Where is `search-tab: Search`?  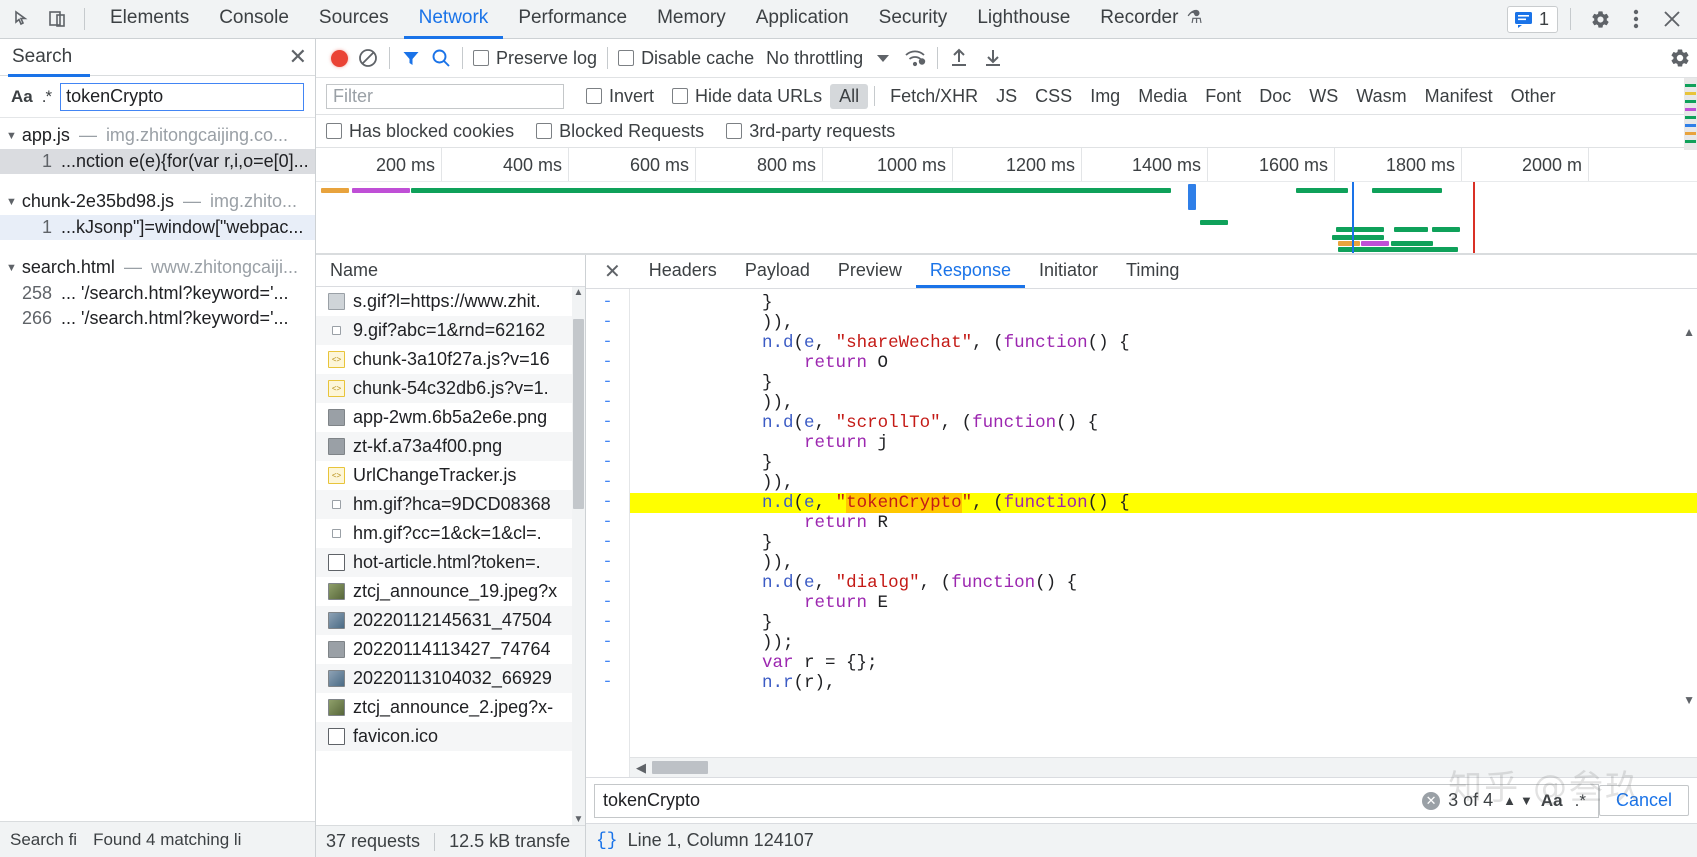
search-tab: Search is located at coordinates (148, 61).